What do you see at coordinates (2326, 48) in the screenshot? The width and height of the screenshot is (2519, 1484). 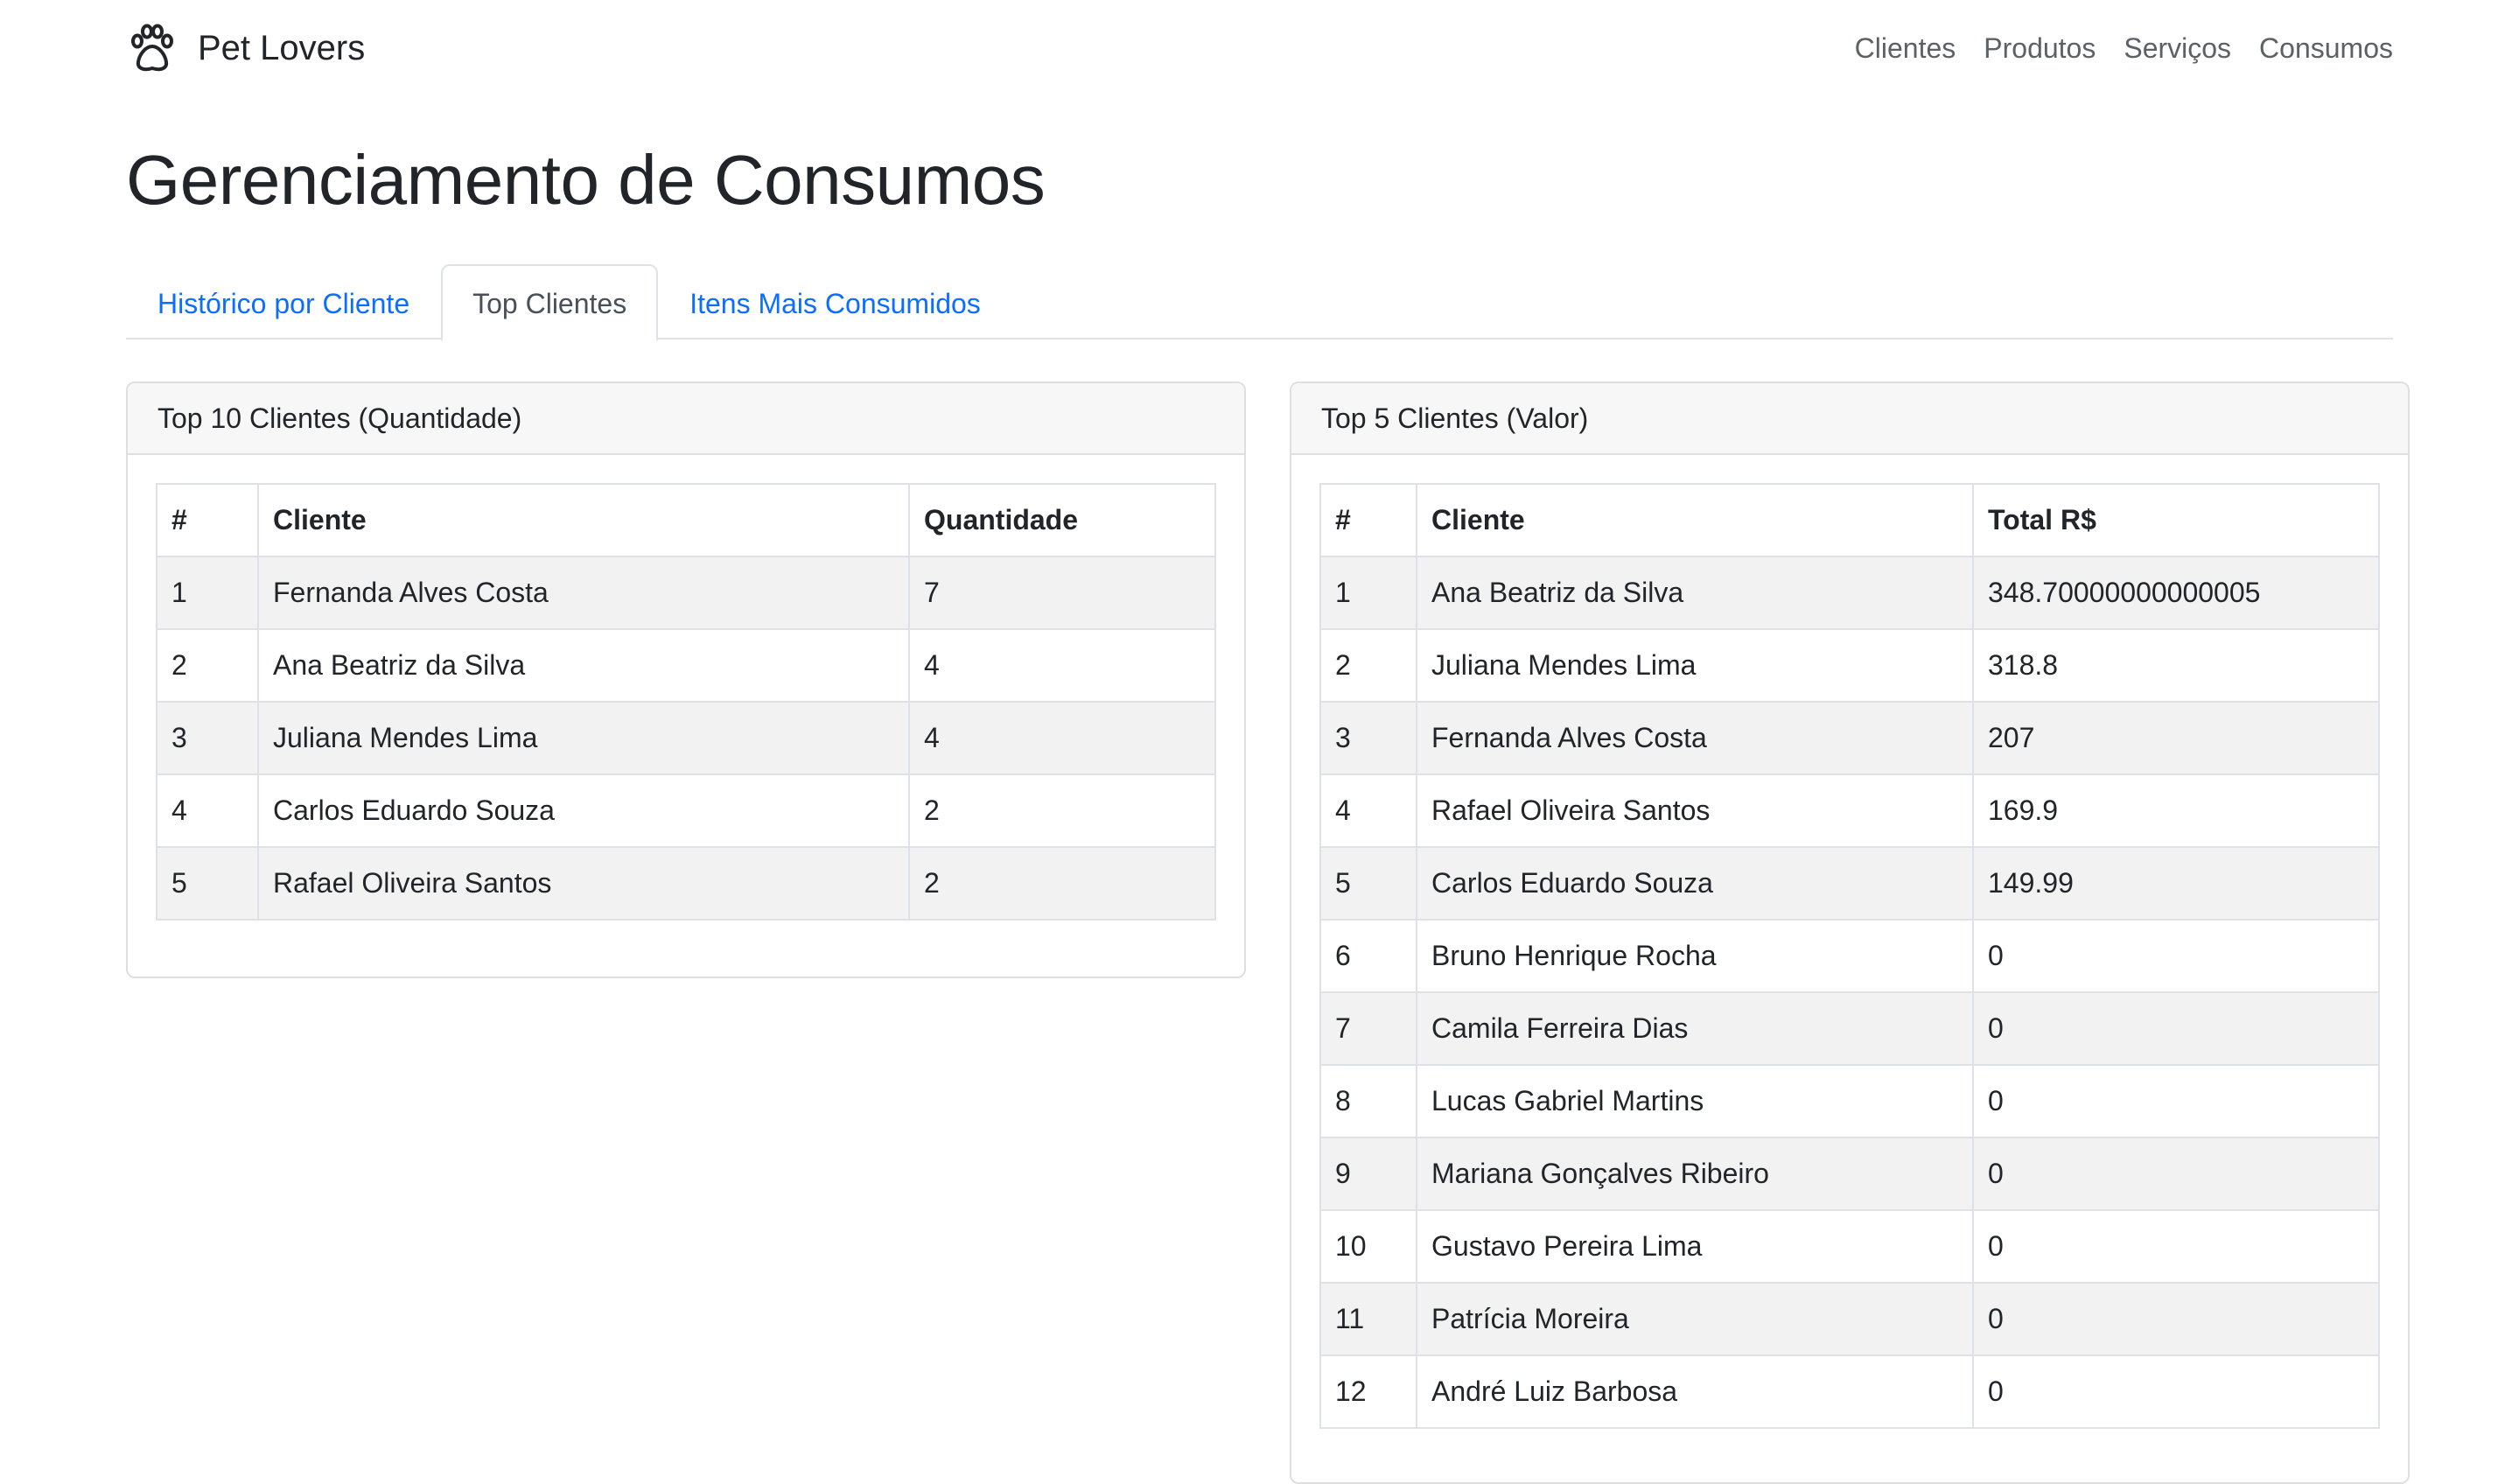 I see `nav-link-consumos: Consumos` at bounding box center [2326, 48].